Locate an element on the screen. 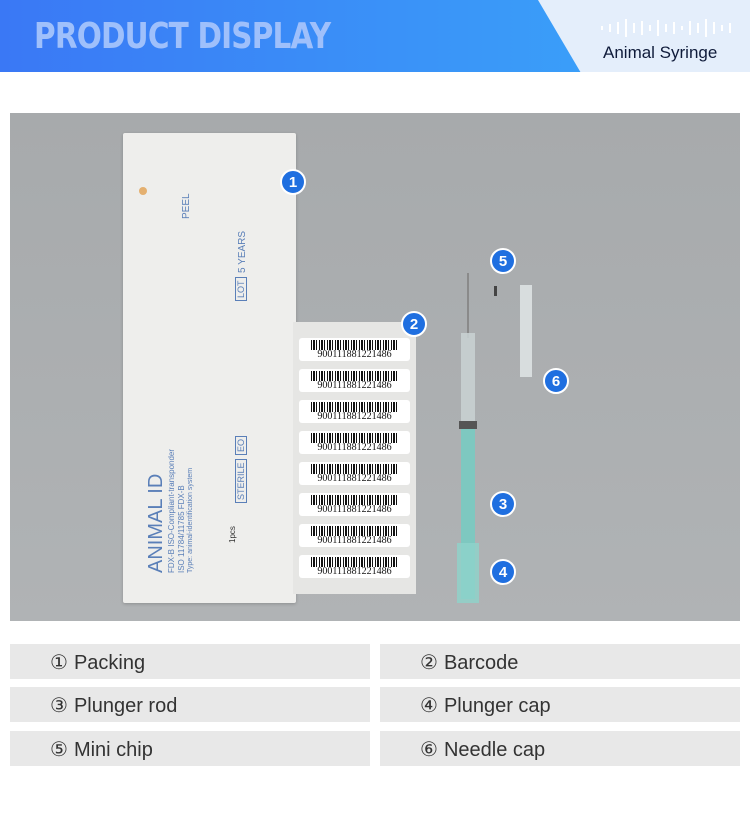  label-barcode: ② Barcode is located at coordinates (560, 661).